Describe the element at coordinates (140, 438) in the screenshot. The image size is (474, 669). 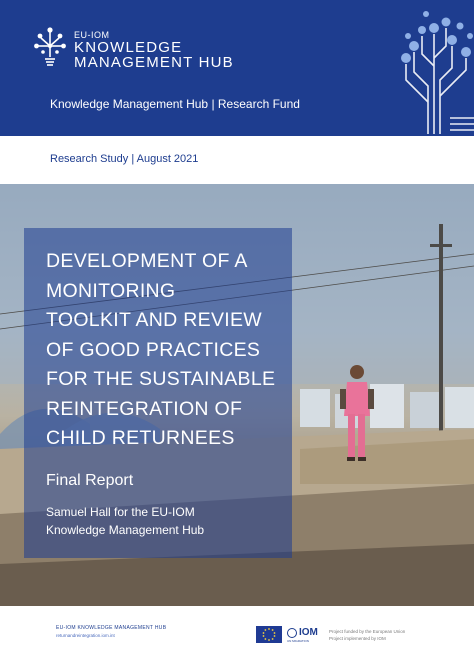
I see `title-line: CHILD RETURNEES` at that location.